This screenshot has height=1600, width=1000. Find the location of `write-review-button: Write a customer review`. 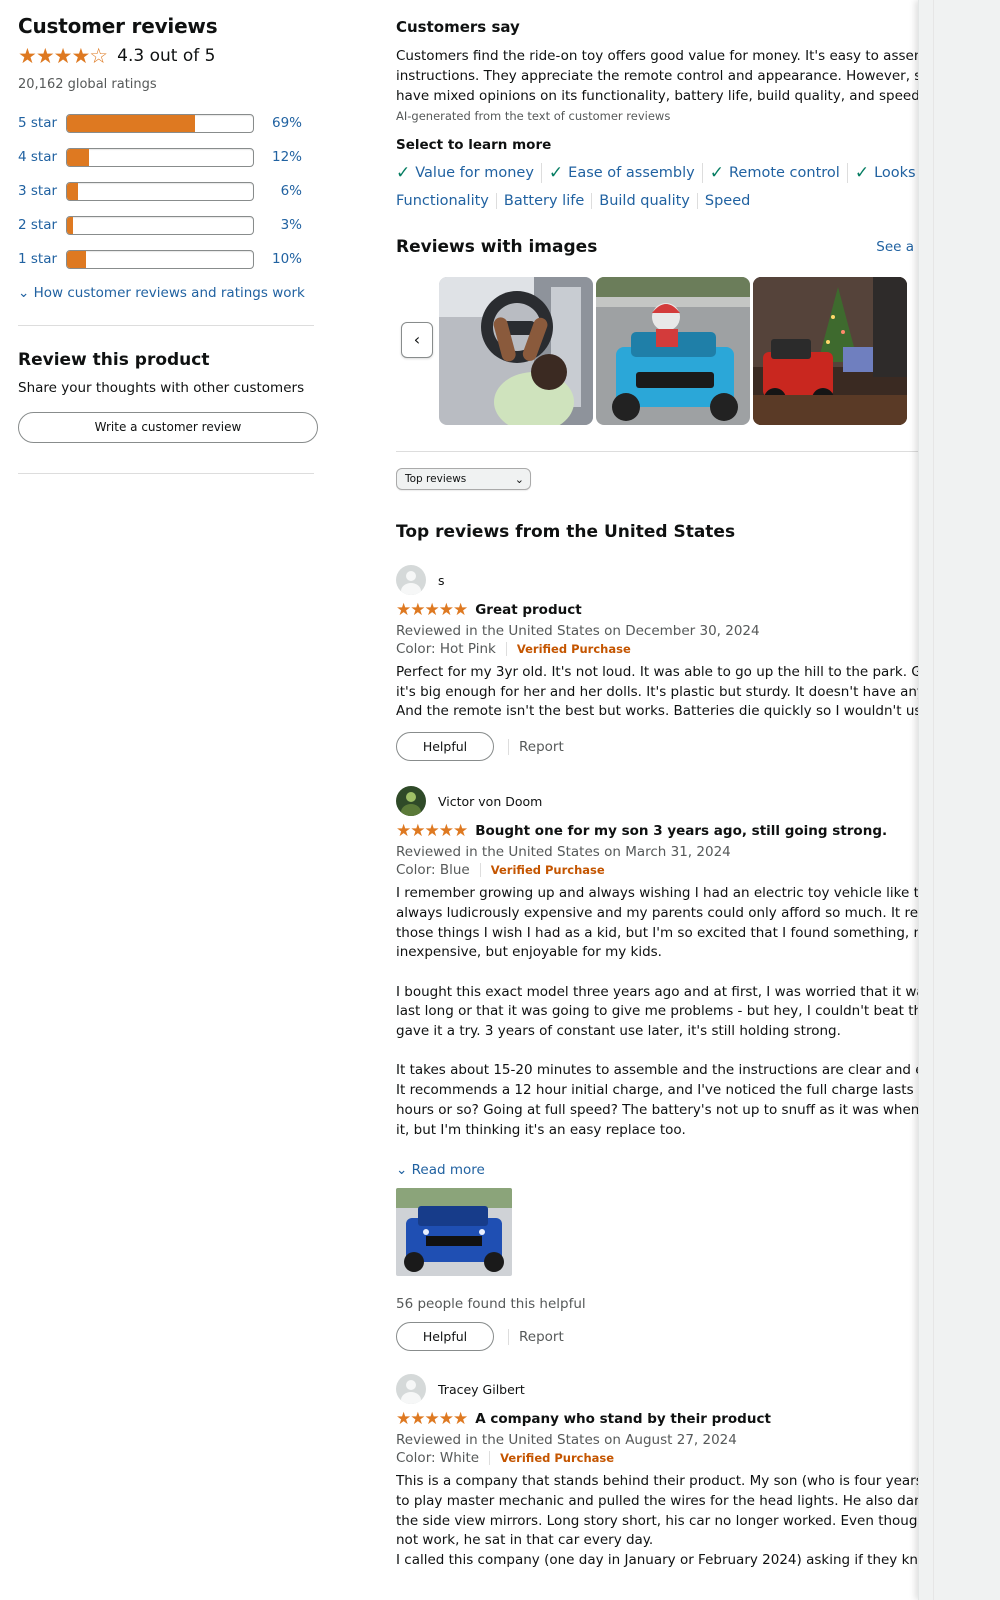

write-review-button: Write a customer review is located at coordinates (168, 427).